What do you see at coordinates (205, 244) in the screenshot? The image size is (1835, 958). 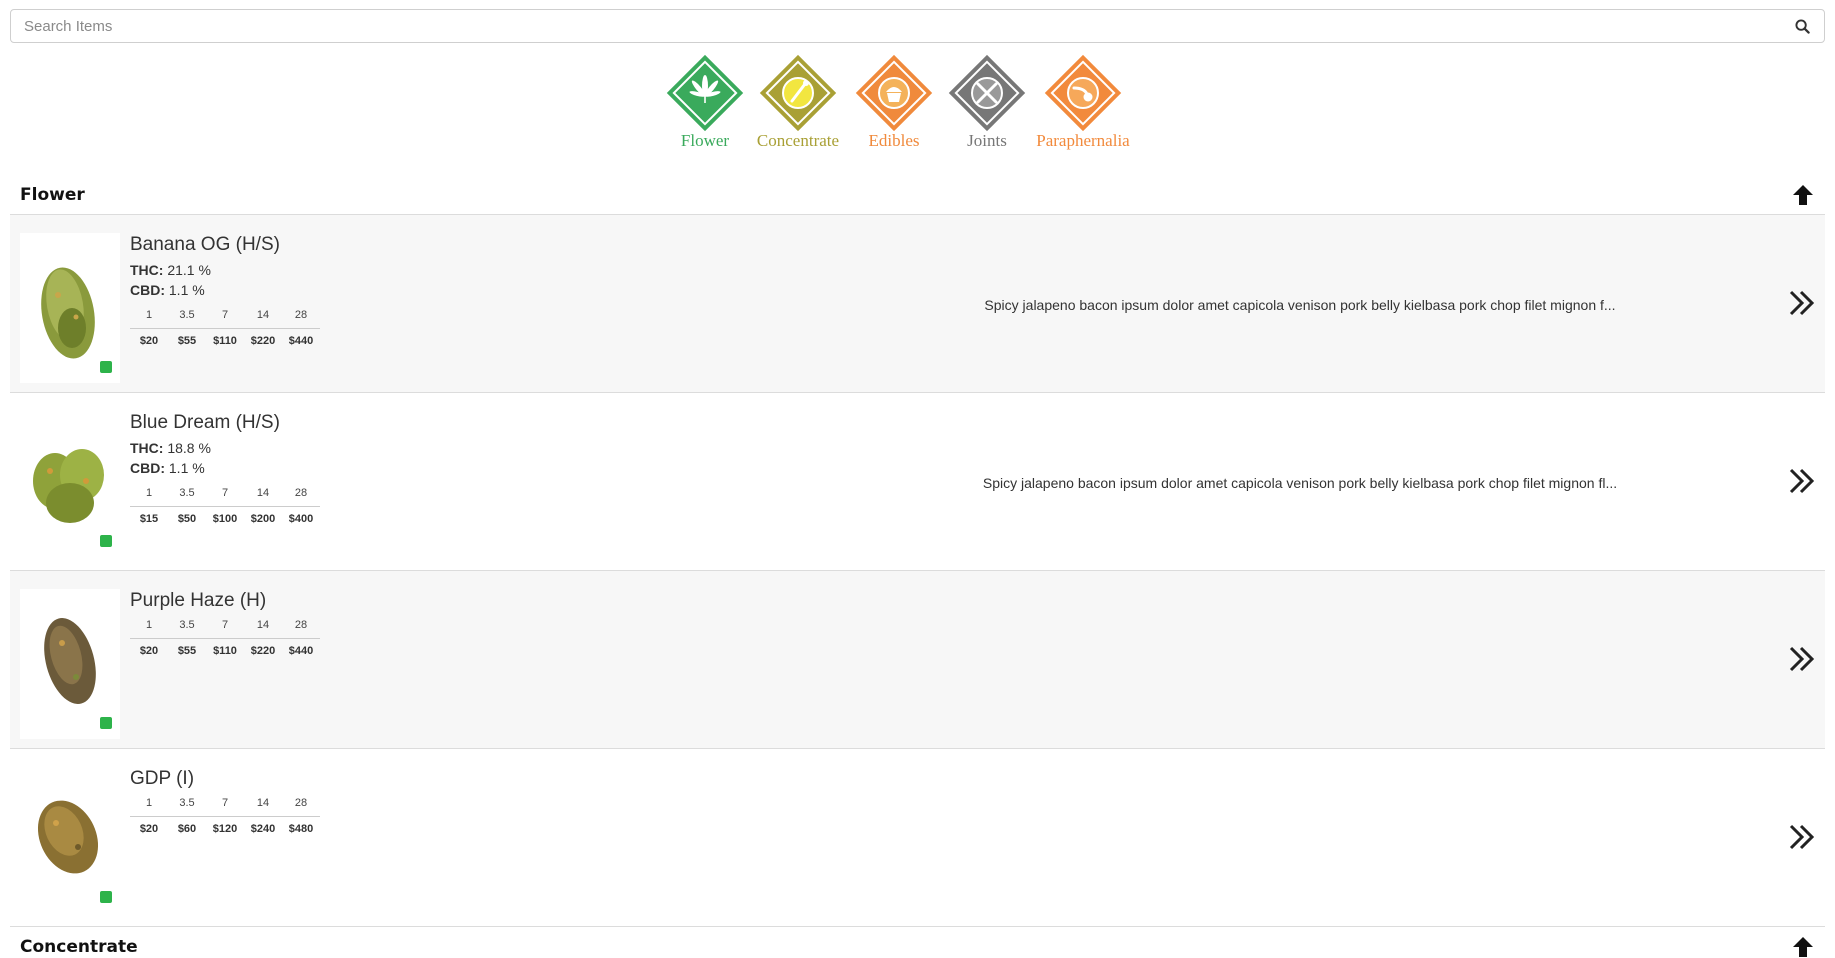 I see `product-name: Banana OG (H/S)` at bounding box center [205, 244].